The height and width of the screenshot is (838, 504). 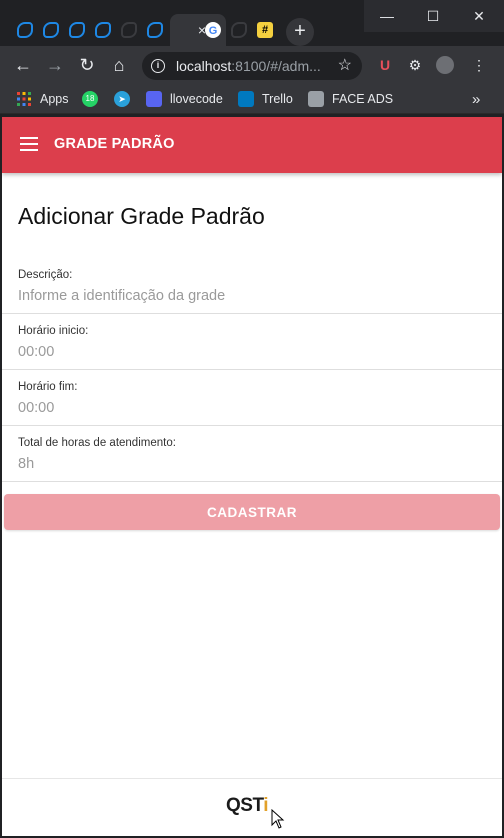 What do you see at coordinates (265, 805) in the screenshot?
I see `logo-accent-text: i` at bounding box center [265, 805].